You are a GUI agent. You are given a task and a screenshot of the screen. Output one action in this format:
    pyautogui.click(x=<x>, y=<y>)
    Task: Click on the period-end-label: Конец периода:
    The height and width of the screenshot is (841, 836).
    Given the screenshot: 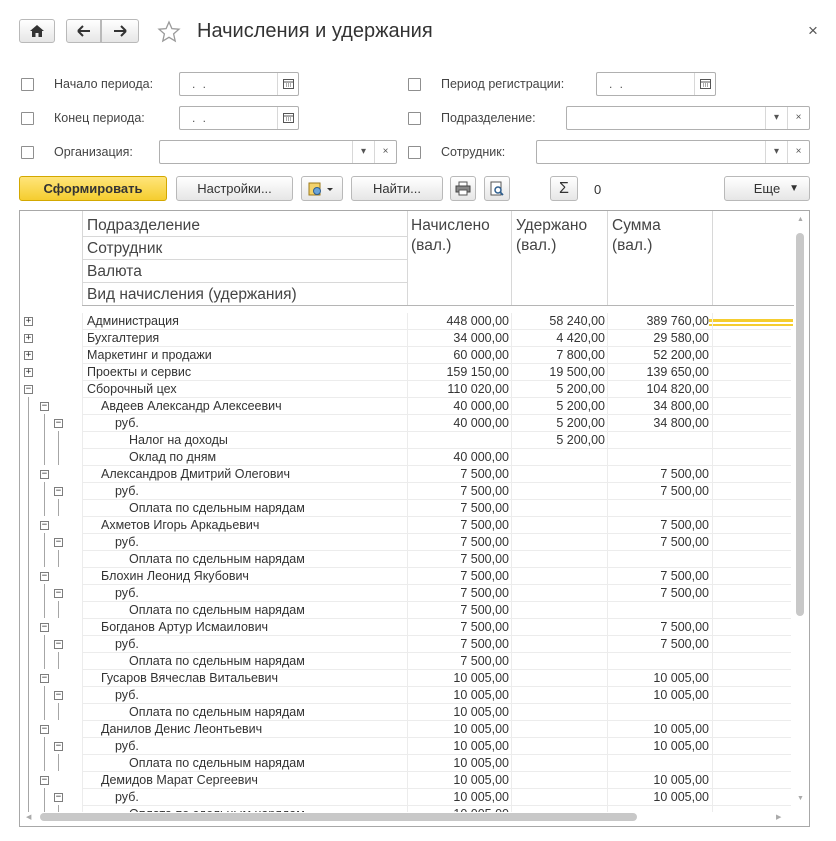 What is the action you would take?
    pyautogui.click(x=99, y=118)
    